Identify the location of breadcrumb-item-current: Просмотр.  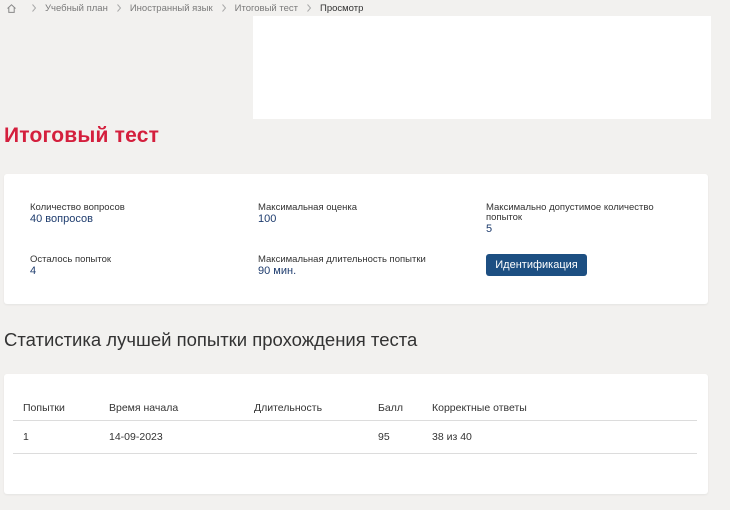
(341, 8).